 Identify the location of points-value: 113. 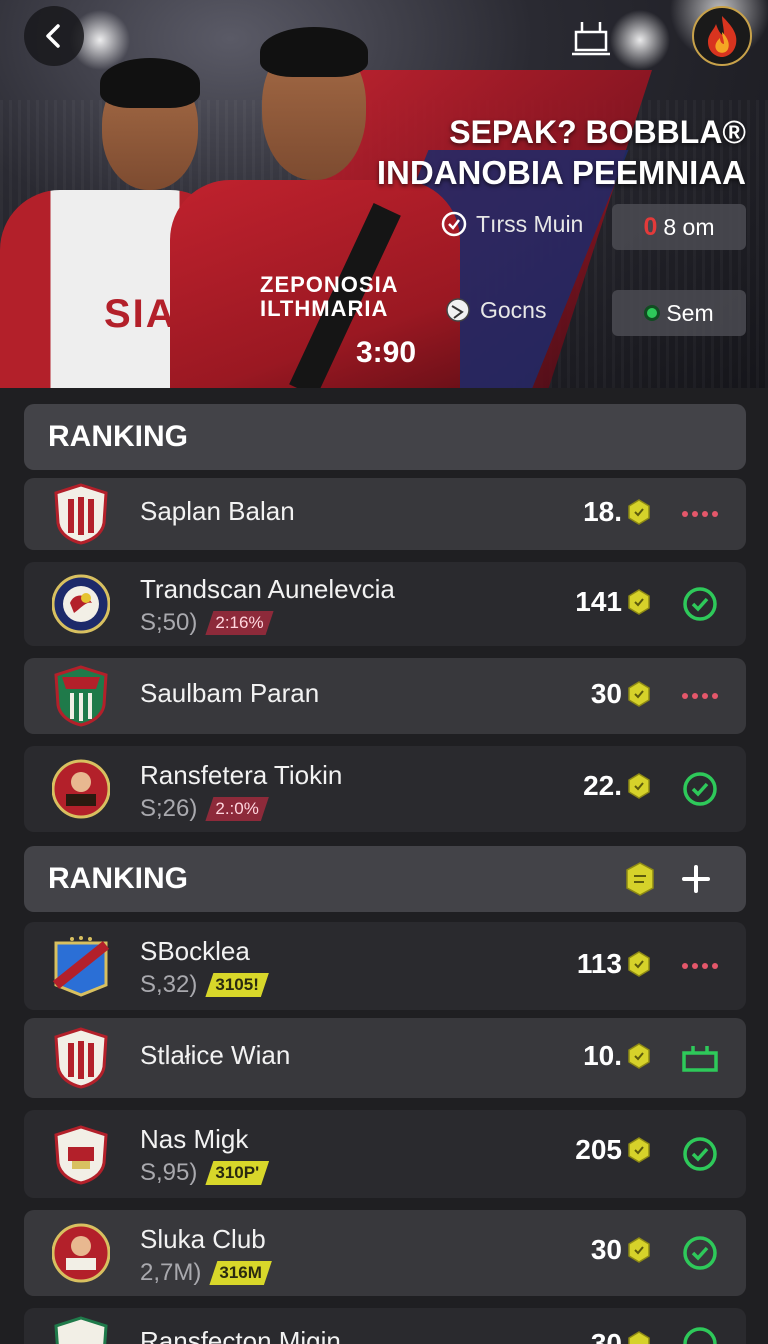
(599, 963).